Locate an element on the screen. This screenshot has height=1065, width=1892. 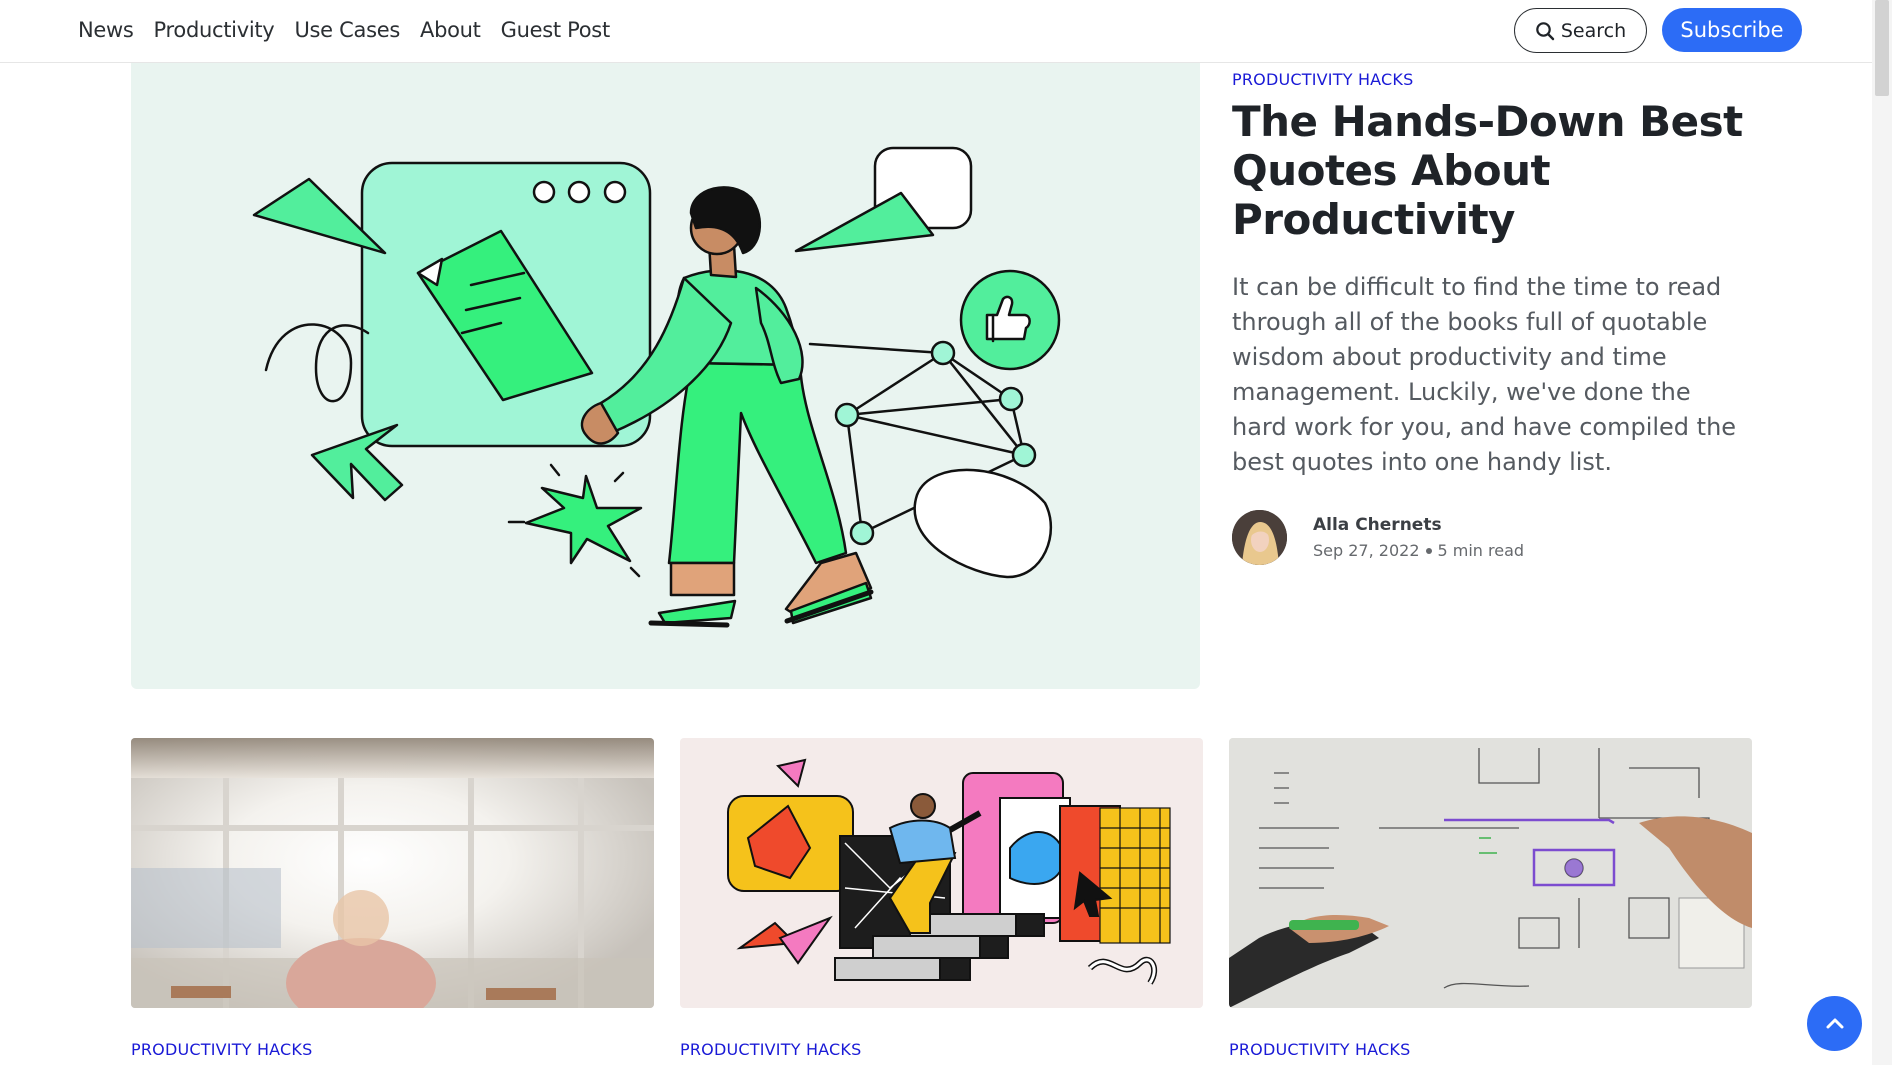
search-button: Search is located at coordinates (1580, 30).